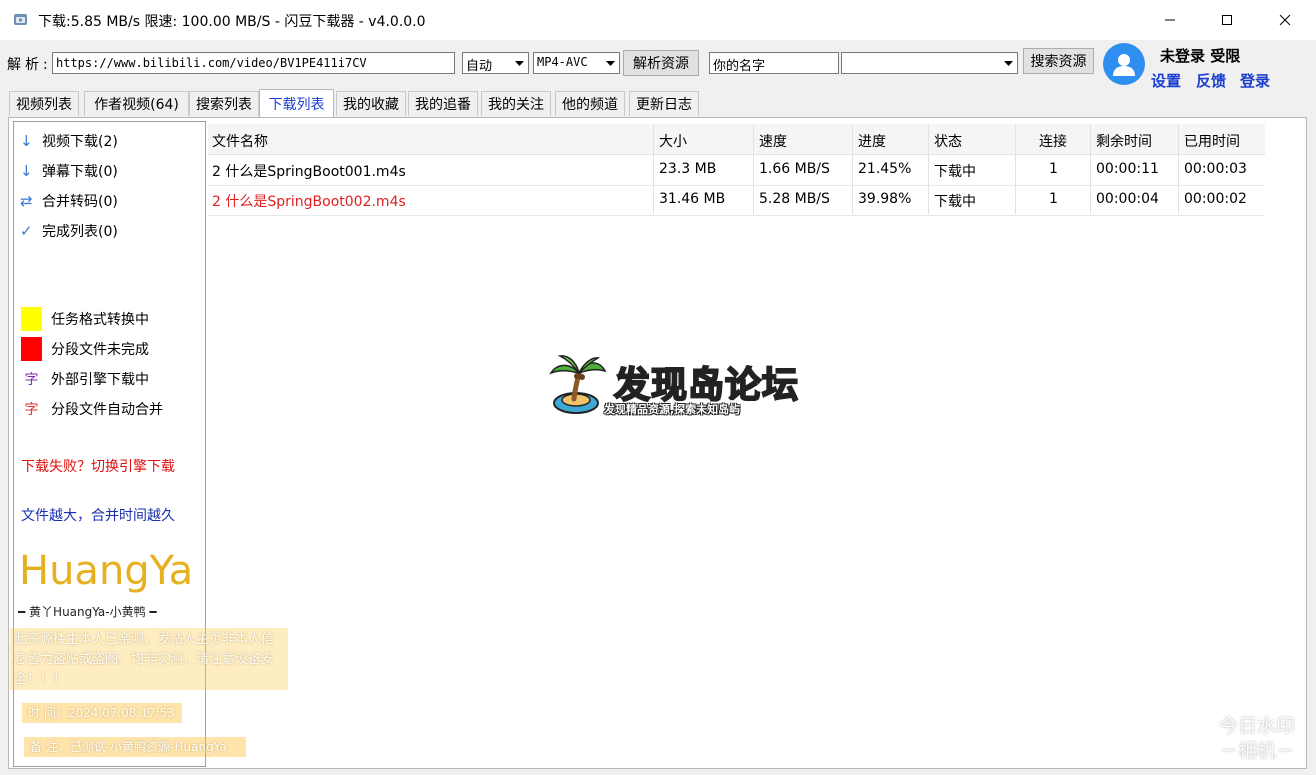 The image size is (1316, 775). I want to click on parse-resource-button: 解析资源, so click(661, 63).